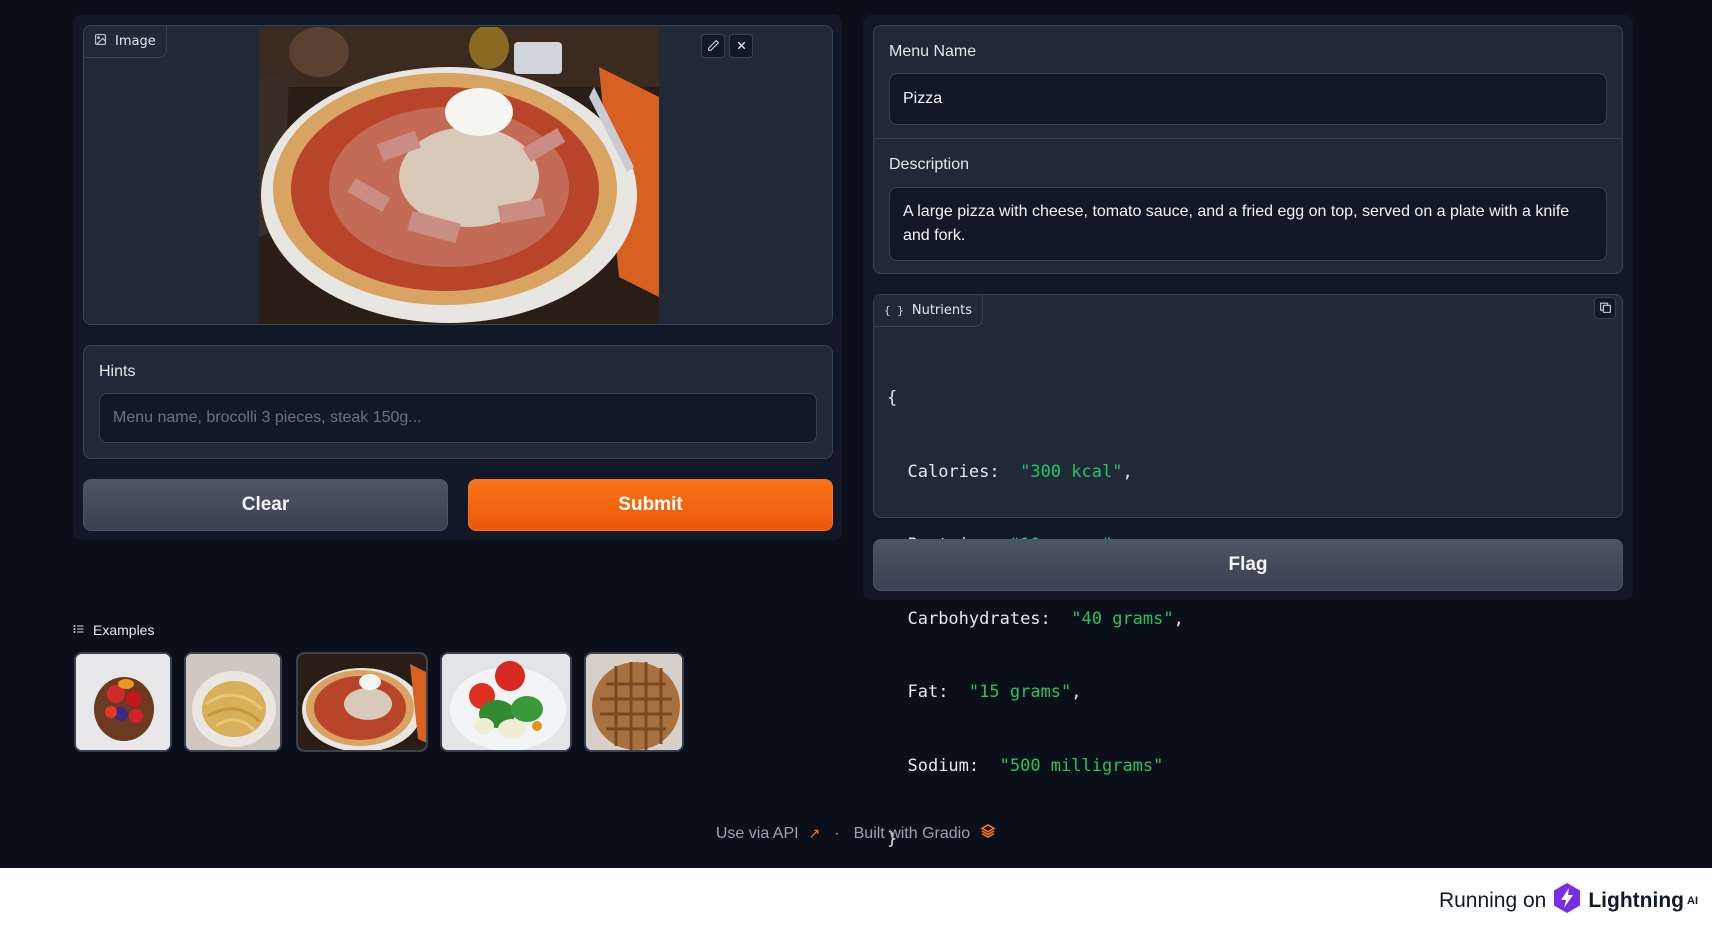  I want to click on json-line: Sodium: "500 milligrams", so click(1035, 766).